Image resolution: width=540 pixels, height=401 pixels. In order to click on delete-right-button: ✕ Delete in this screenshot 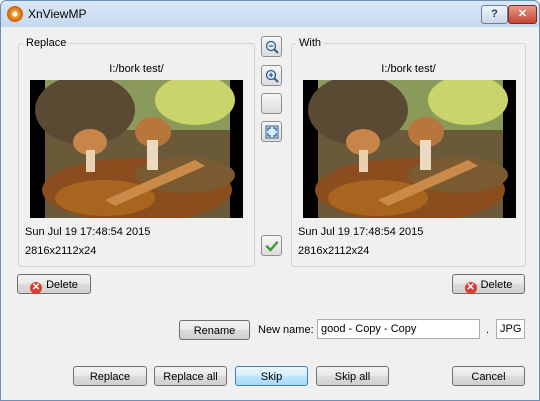, I will do `click(488, 284)`.